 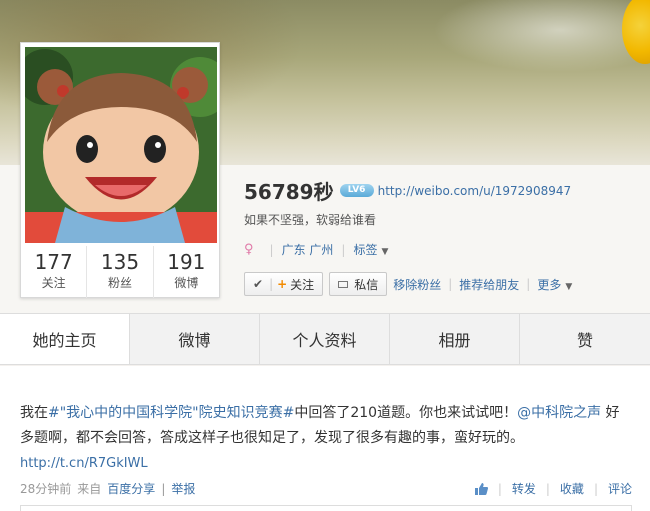 I want to click on post-time: 28分钟前, so click(x=45, y=489).